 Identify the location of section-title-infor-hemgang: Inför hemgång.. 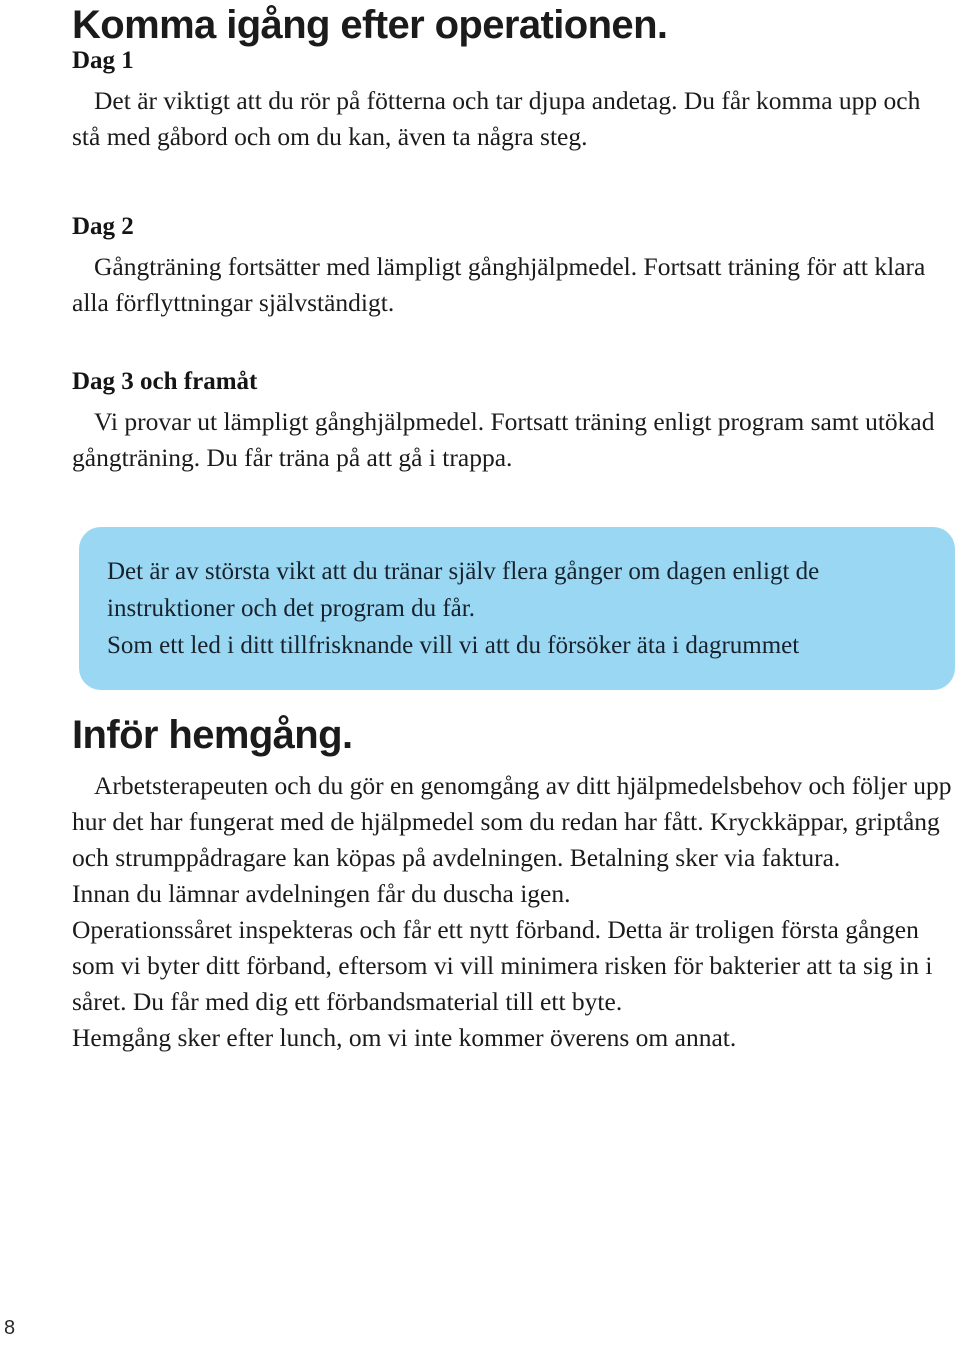
(212, 735).